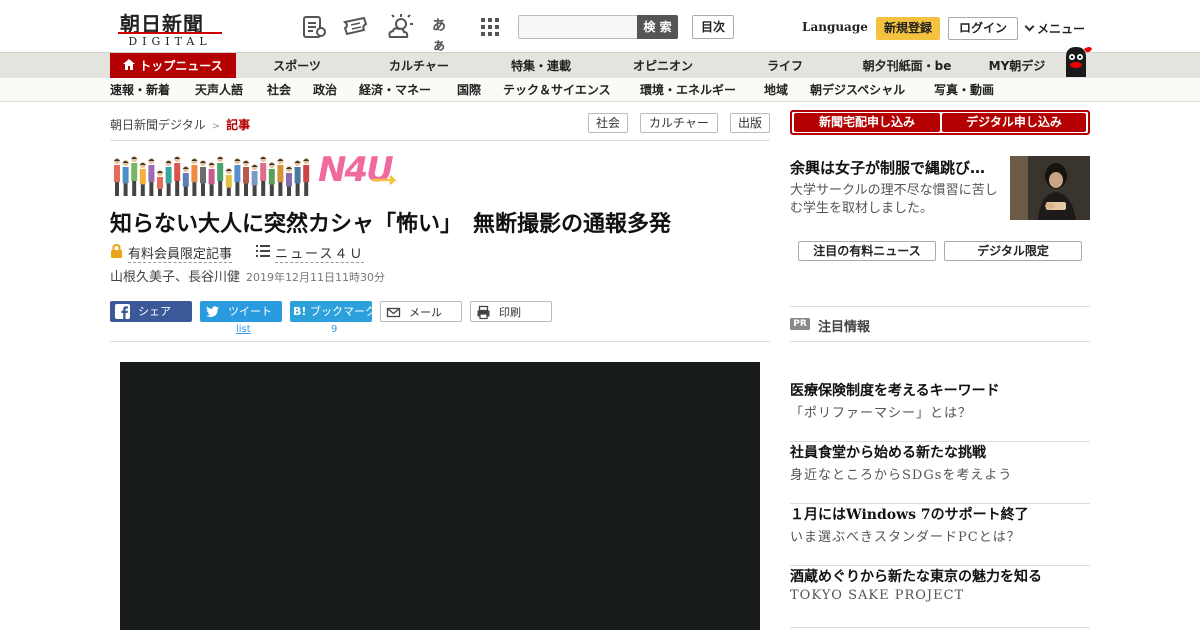 This screenshot has width=1200, height=630. Describe the element at coordinates (439, 36) in the screenshot. I see `font-size-text: あぁ` at that location.